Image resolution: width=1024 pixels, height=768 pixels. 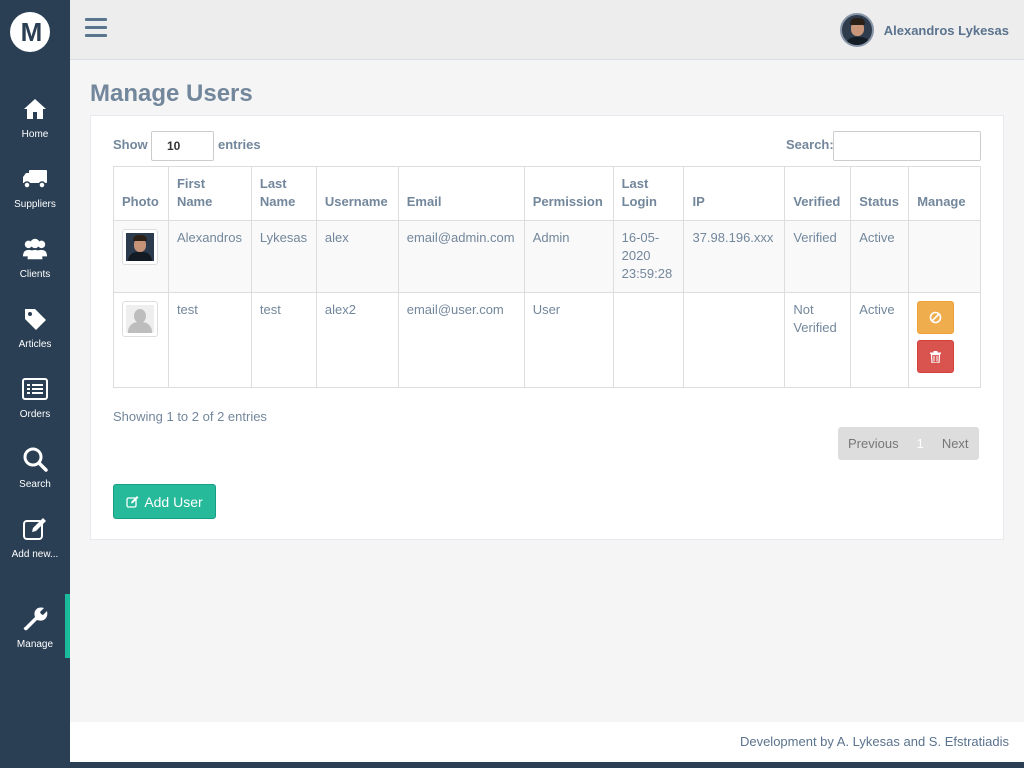 I want to click on ban-icon, so click(x=935, y=317).